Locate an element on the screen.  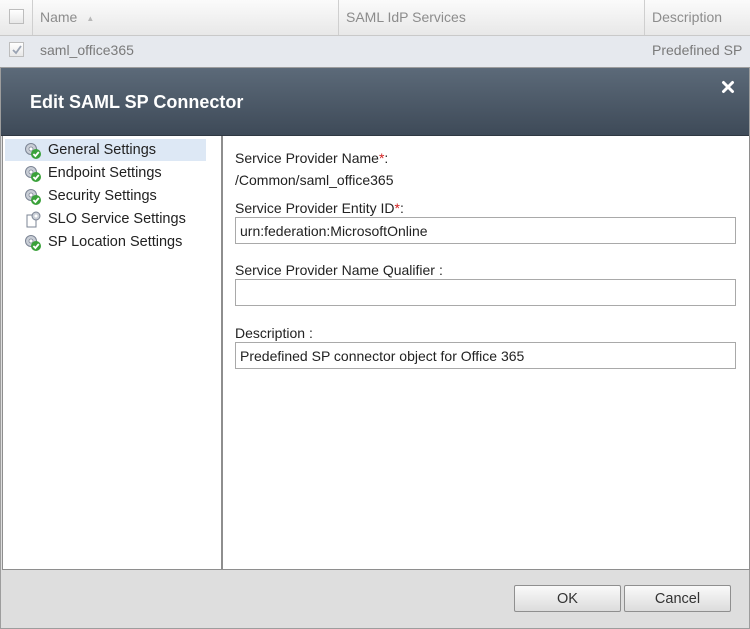
nav-label: Endpoint Settings is located at coordinates (105, 173).